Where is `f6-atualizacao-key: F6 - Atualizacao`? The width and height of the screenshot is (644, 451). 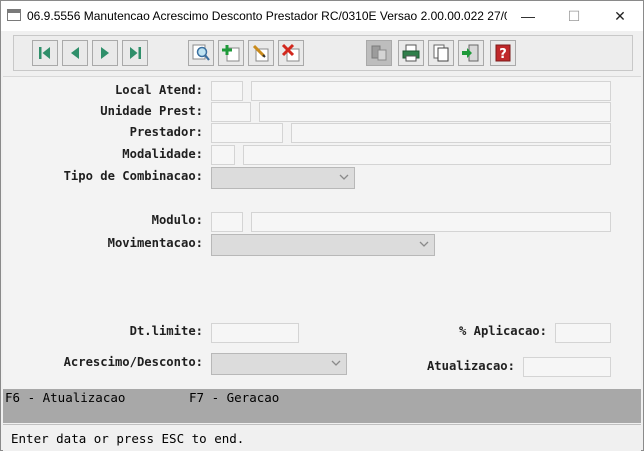
f6-atualizacao-key: F6 - Atualizacao is located at coordinates (65, 397).